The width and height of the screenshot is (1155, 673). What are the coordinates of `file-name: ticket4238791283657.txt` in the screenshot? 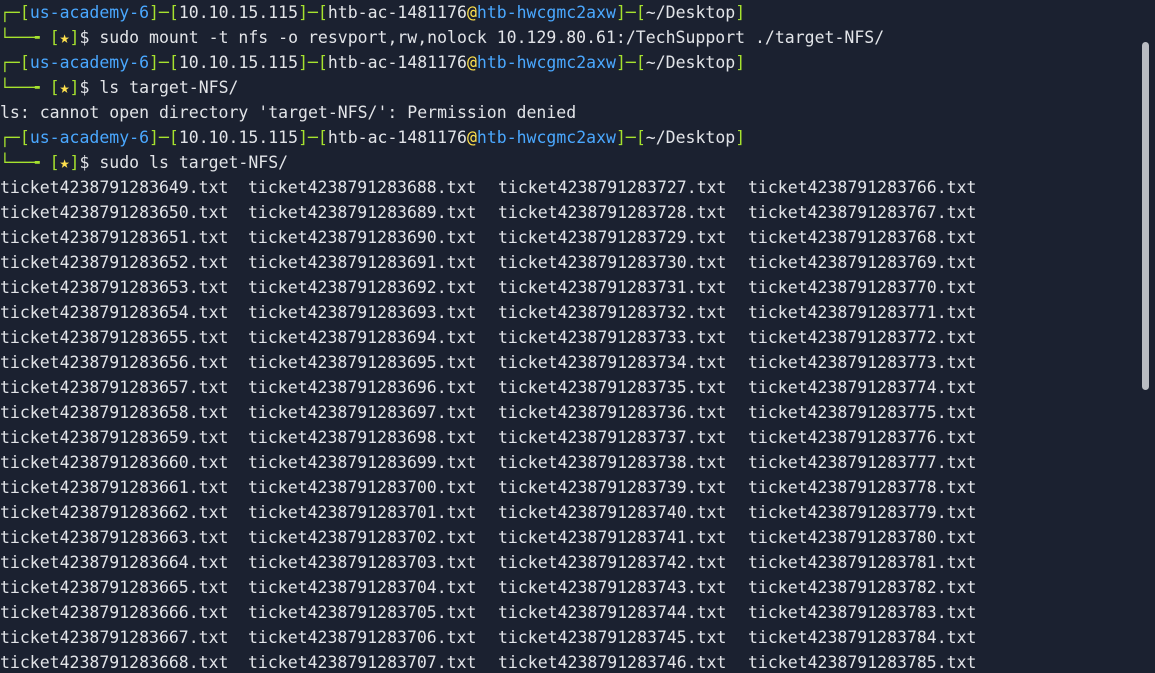 It's located at (114, 387).